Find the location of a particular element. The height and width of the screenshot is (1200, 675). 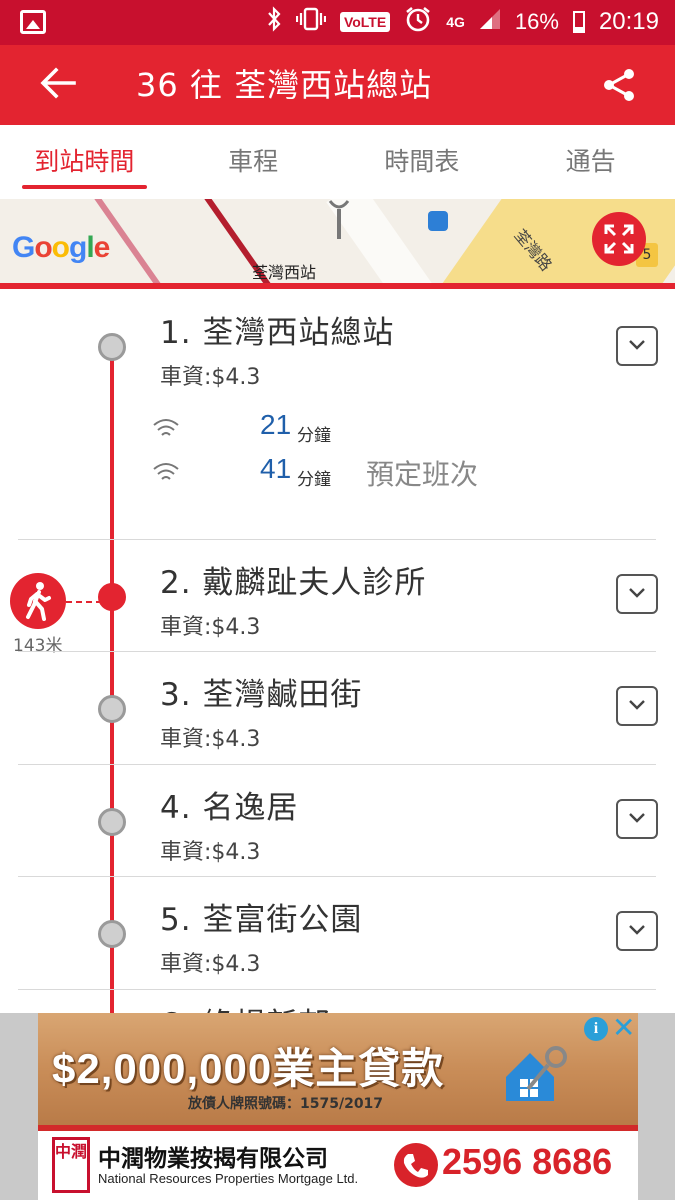

phone-icon is located at coordinates (416, 1165).